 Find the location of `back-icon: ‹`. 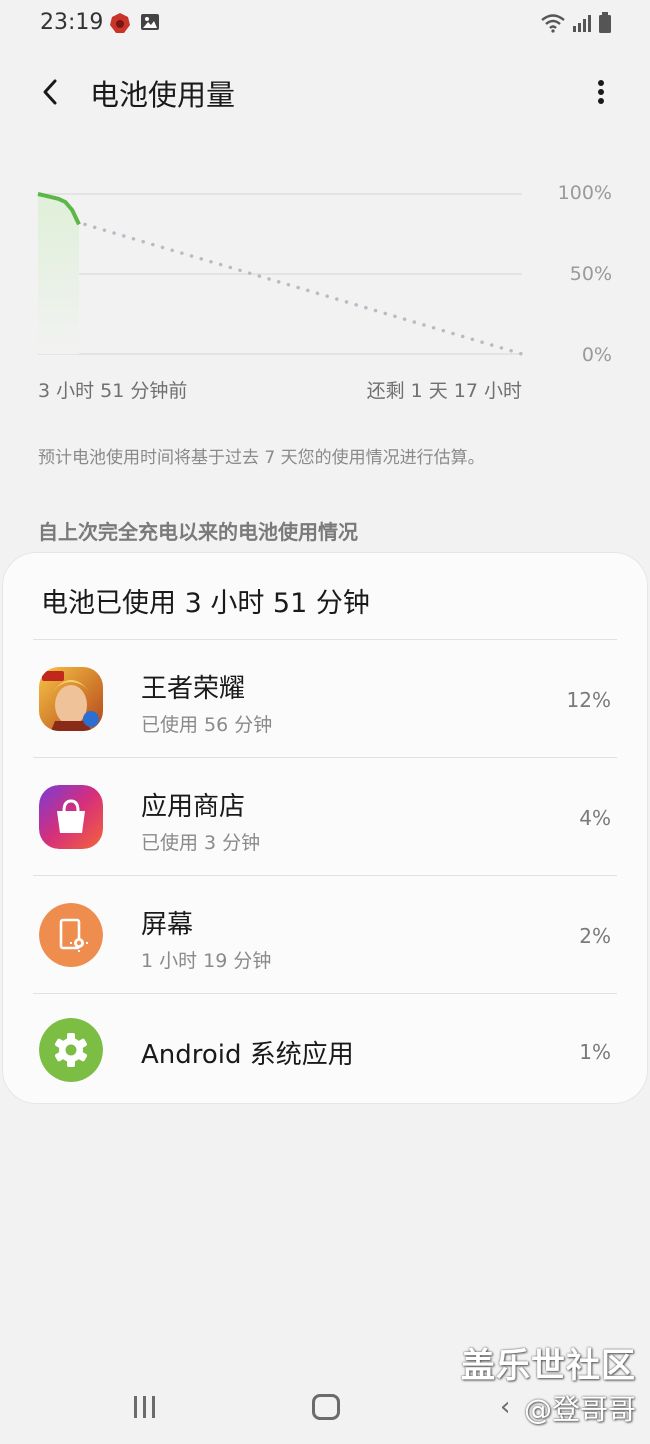

back-icon: ‹ is located at coordinates (505, 1407).